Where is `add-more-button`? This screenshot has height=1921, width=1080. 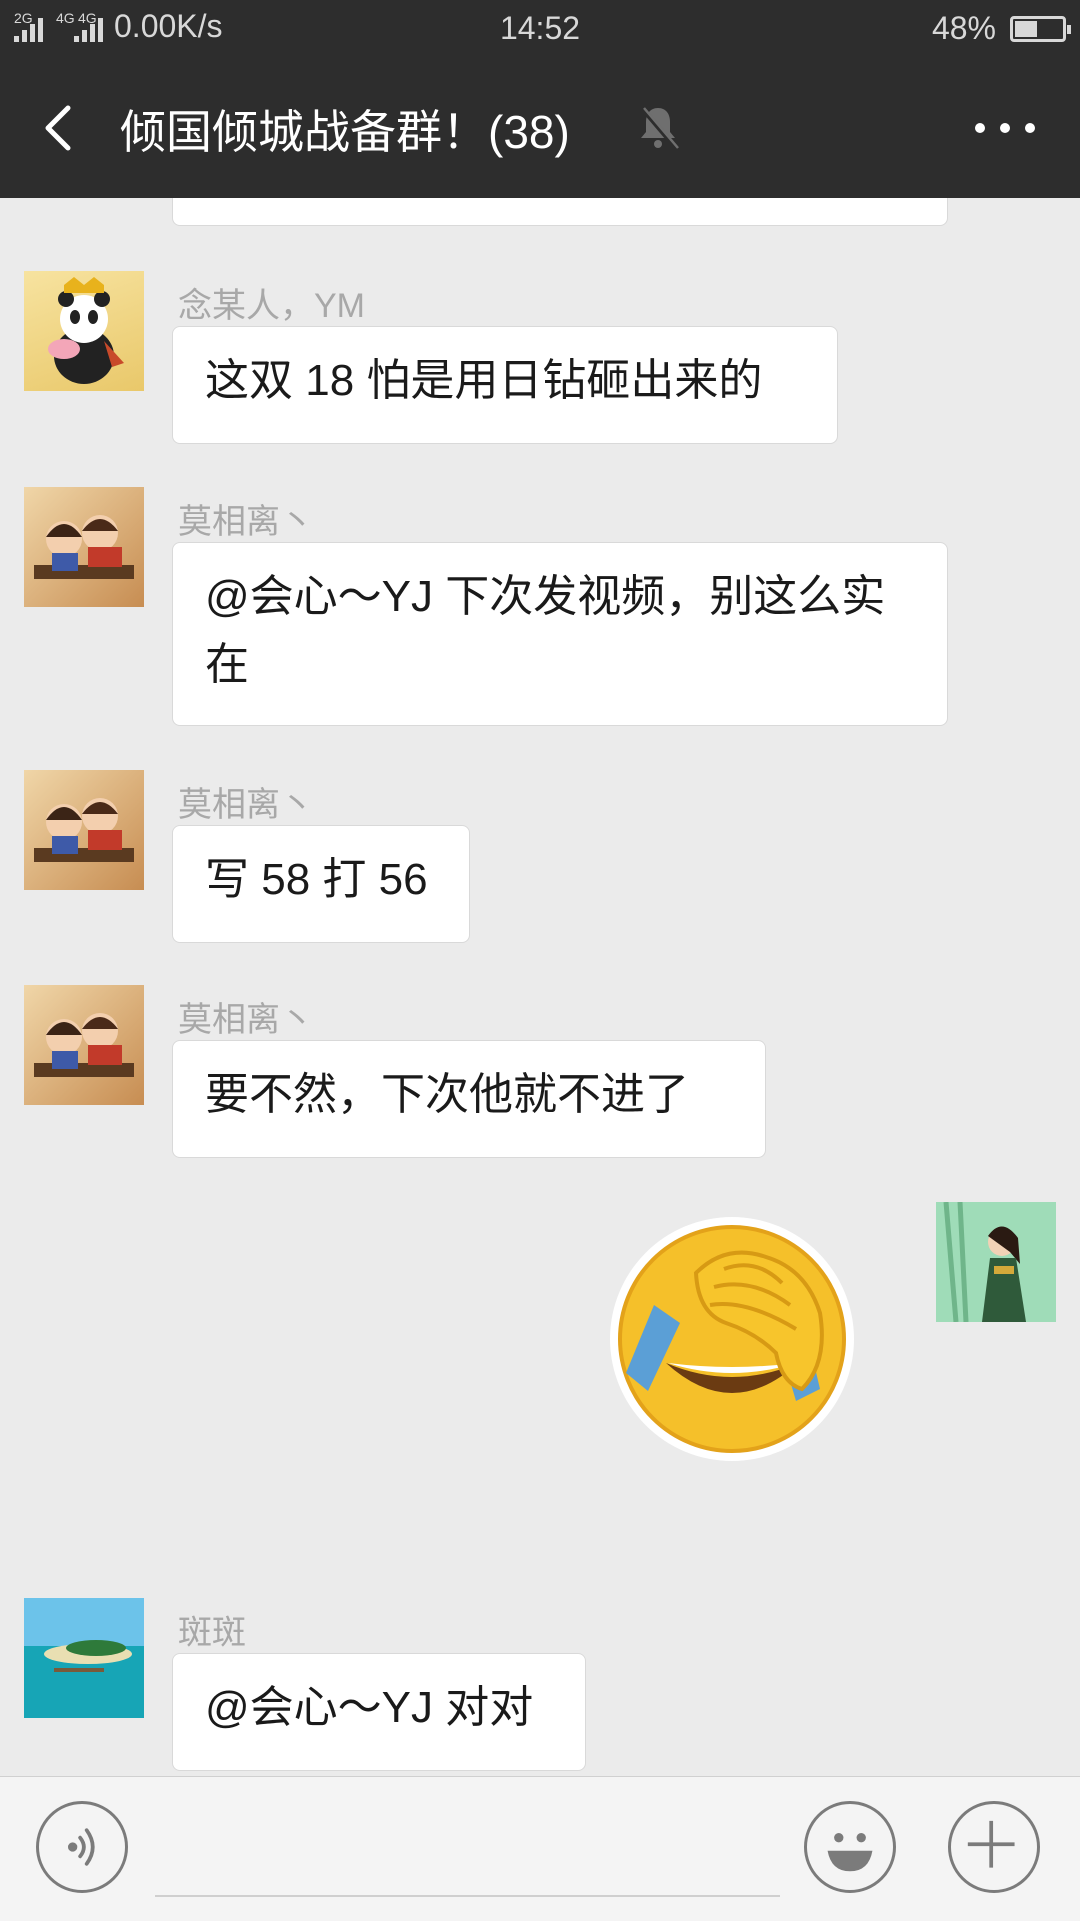
add-more-button is located at coordinates (994, 1847).